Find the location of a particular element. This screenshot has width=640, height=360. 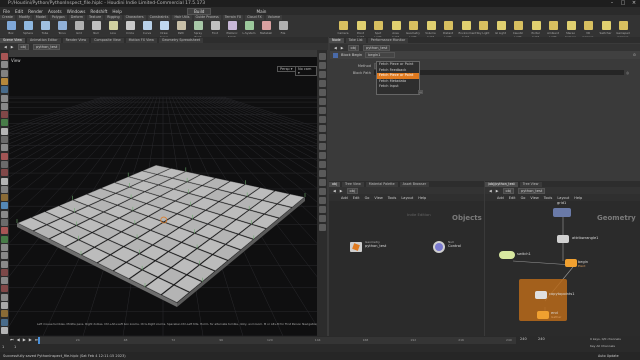

maximize-icon: □ is located at coordinates (623, 3).